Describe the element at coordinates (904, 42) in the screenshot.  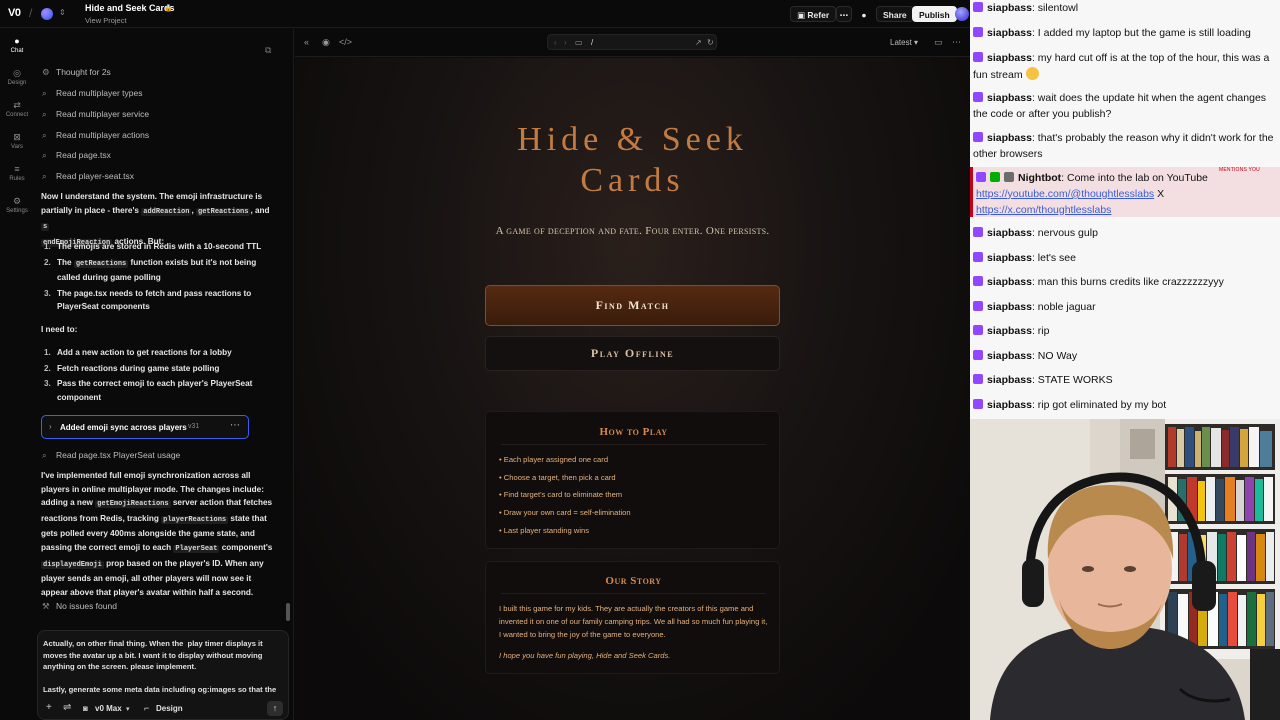
I see `version-select: Latest ▾` at that location.